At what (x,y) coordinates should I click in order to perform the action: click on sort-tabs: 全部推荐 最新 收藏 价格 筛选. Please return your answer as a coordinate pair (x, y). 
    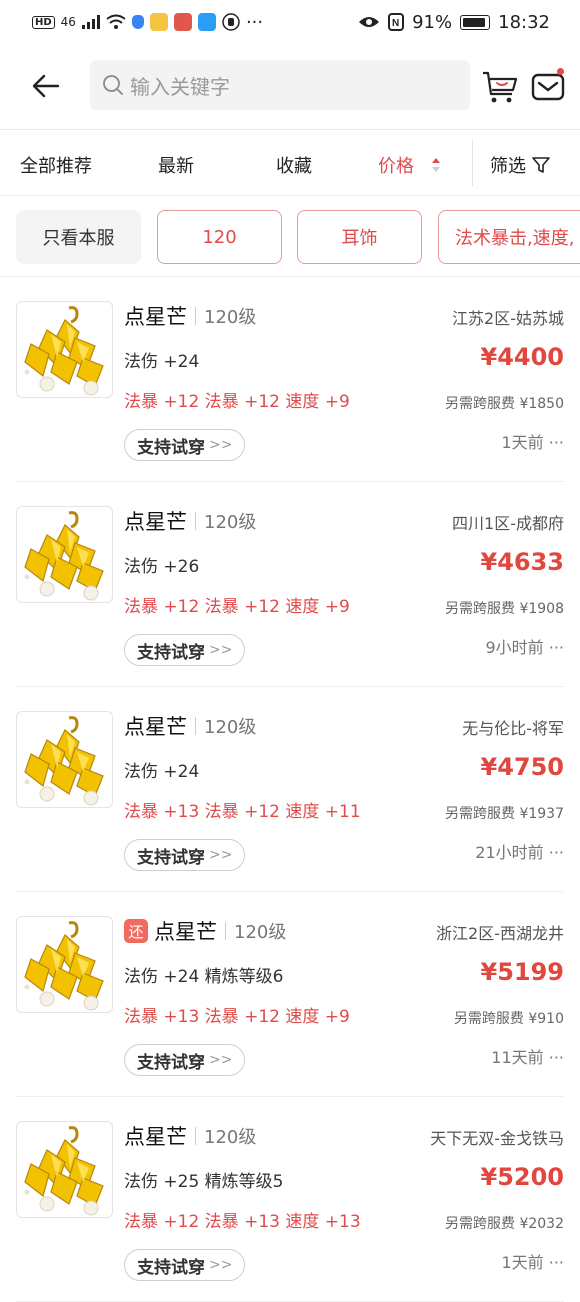
    Looking at the image, I should click on (290, 163).